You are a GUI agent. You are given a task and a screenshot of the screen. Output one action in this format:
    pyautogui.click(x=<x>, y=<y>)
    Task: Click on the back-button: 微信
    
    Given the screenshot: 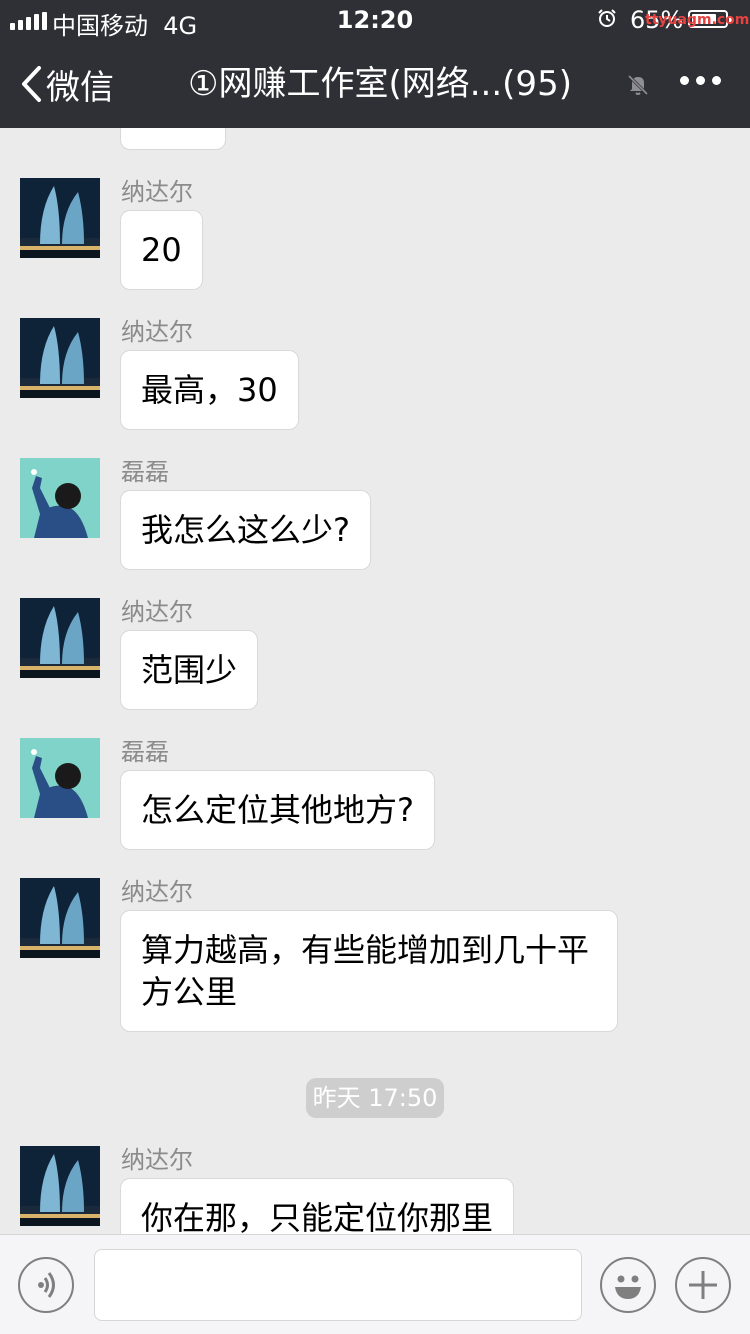 What is the action you would take?
    pyautogui.click(x=66, y=84)
    